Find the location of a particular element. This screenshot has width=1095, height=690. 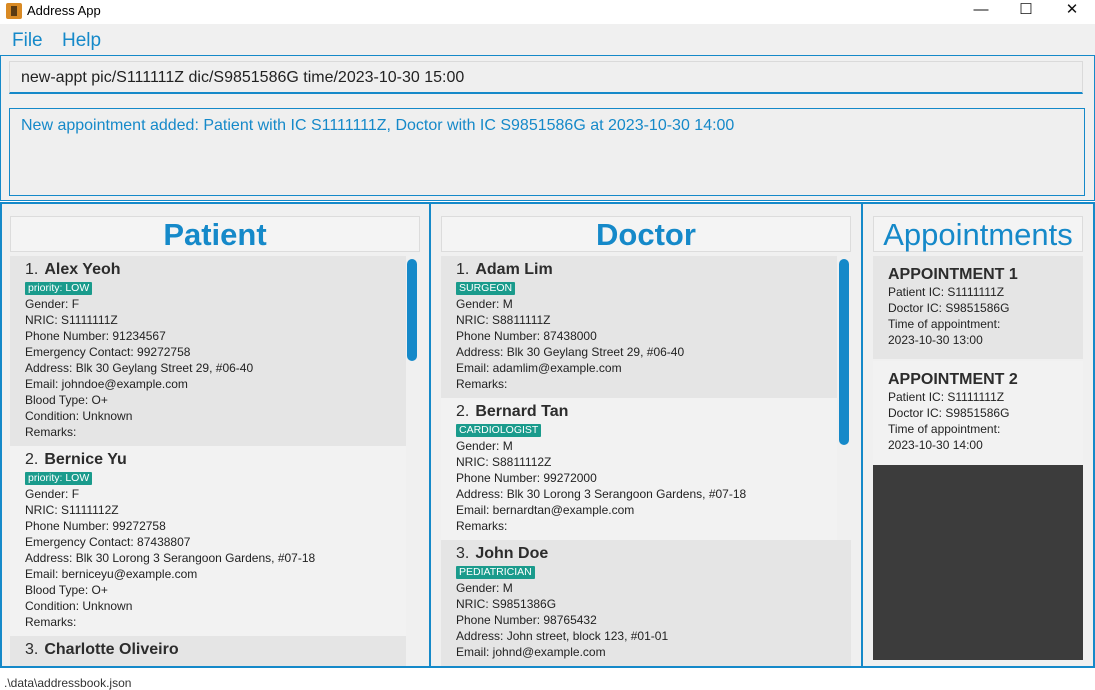

menu-file: File is located at coordinates (27, 41).